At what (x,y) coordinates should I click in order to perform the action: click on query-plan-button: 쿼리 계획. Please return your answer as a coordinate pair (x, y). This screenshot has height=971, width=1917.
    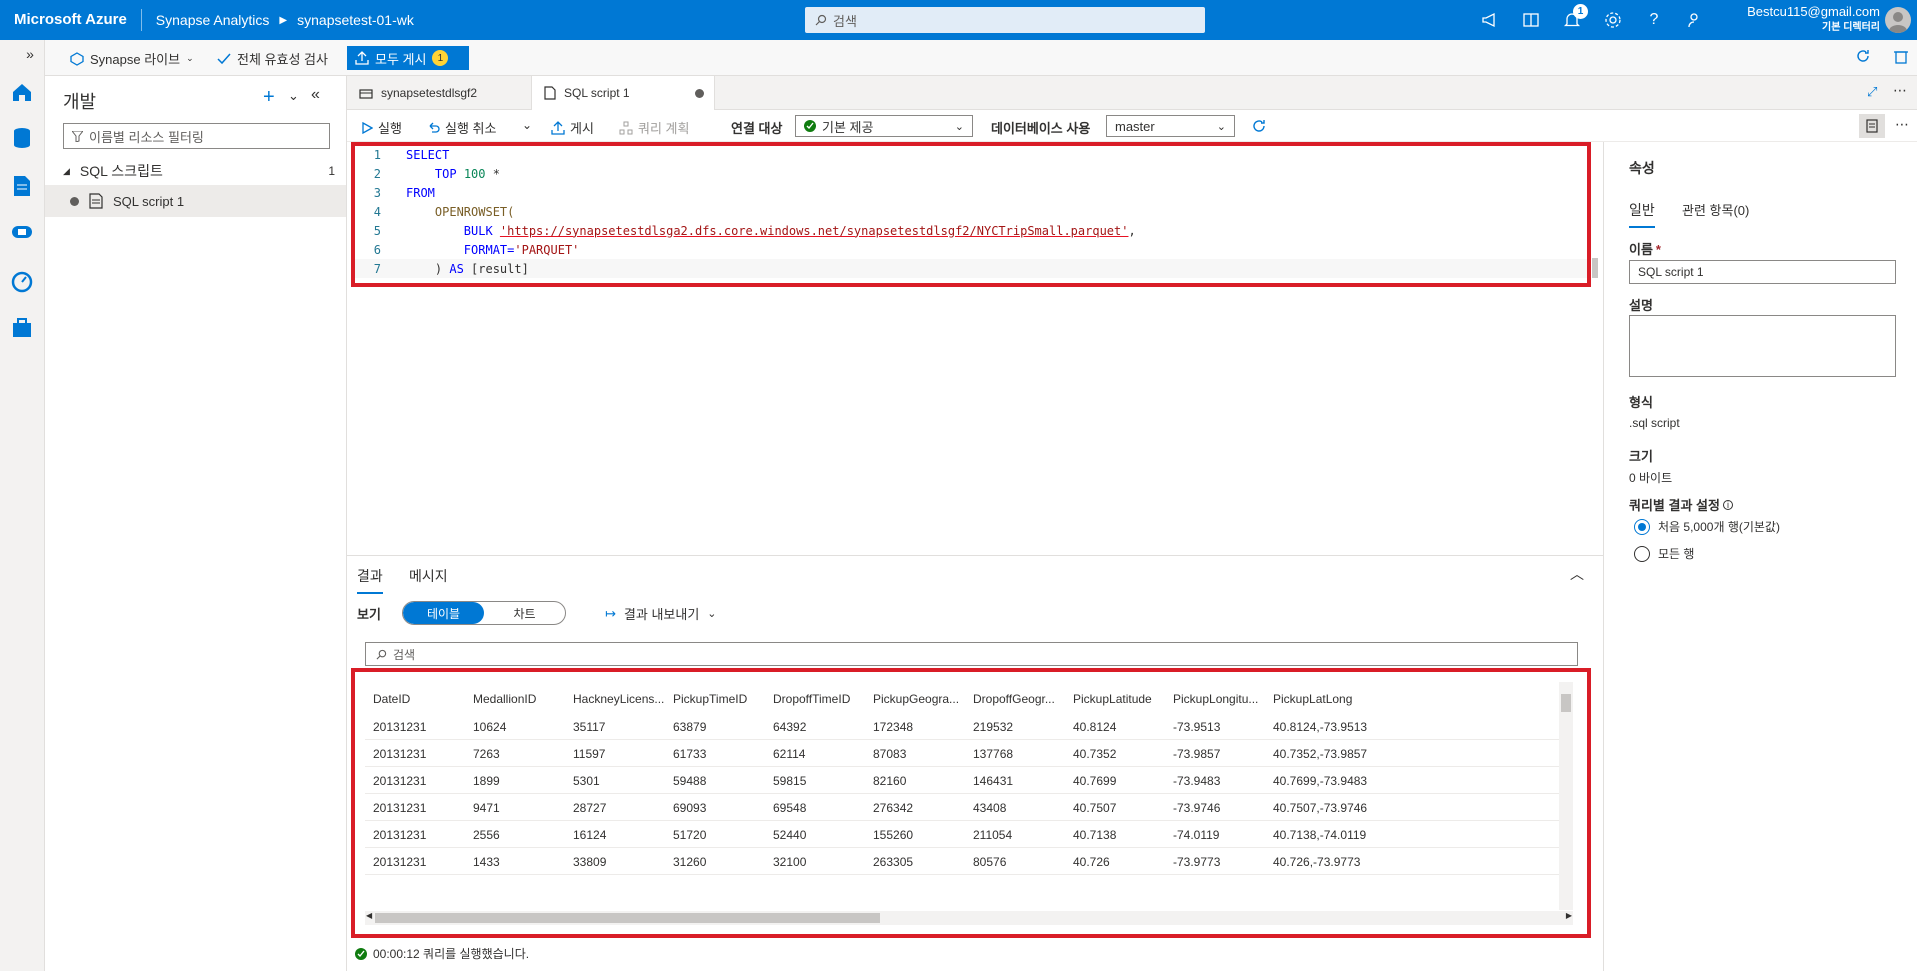
    Looking at the image, I should click on (654, 127).